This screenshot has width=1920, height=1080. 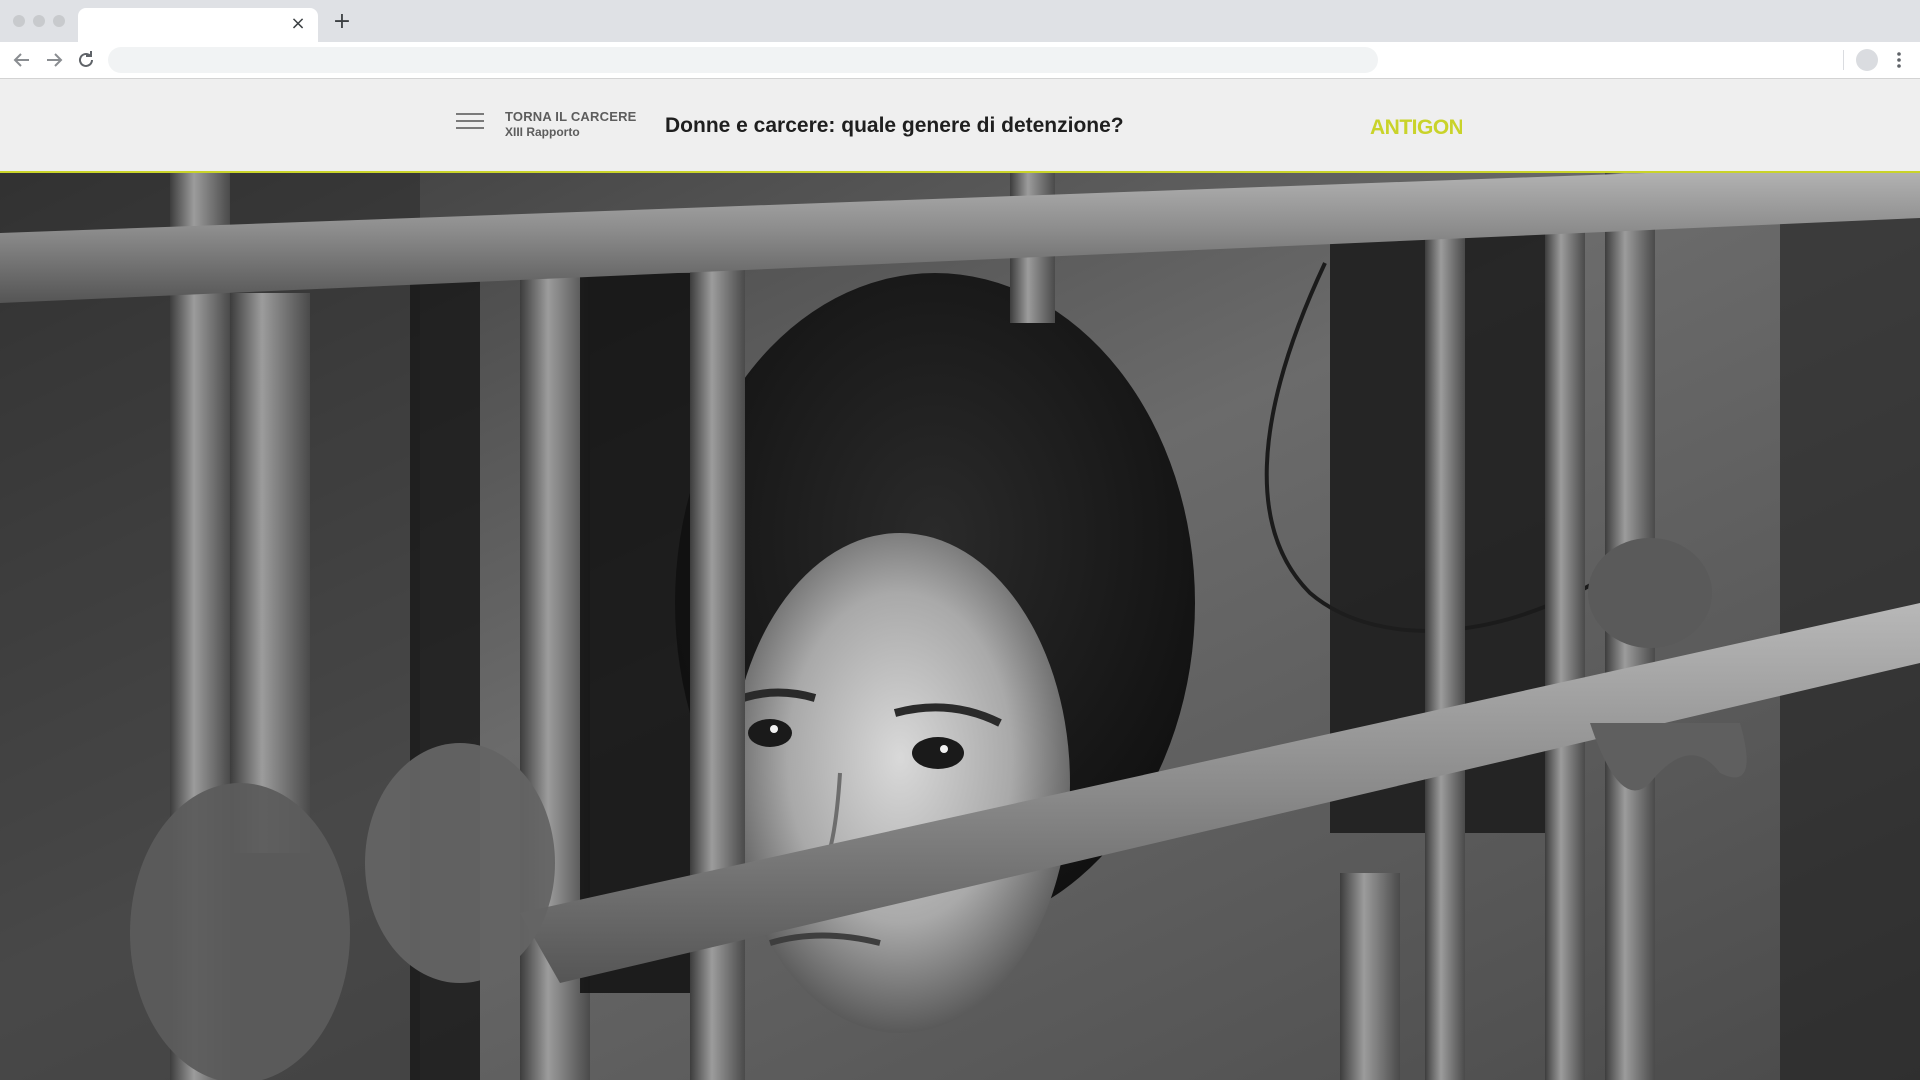 I want to click on window-close-dot, so click(x=19, y=21).